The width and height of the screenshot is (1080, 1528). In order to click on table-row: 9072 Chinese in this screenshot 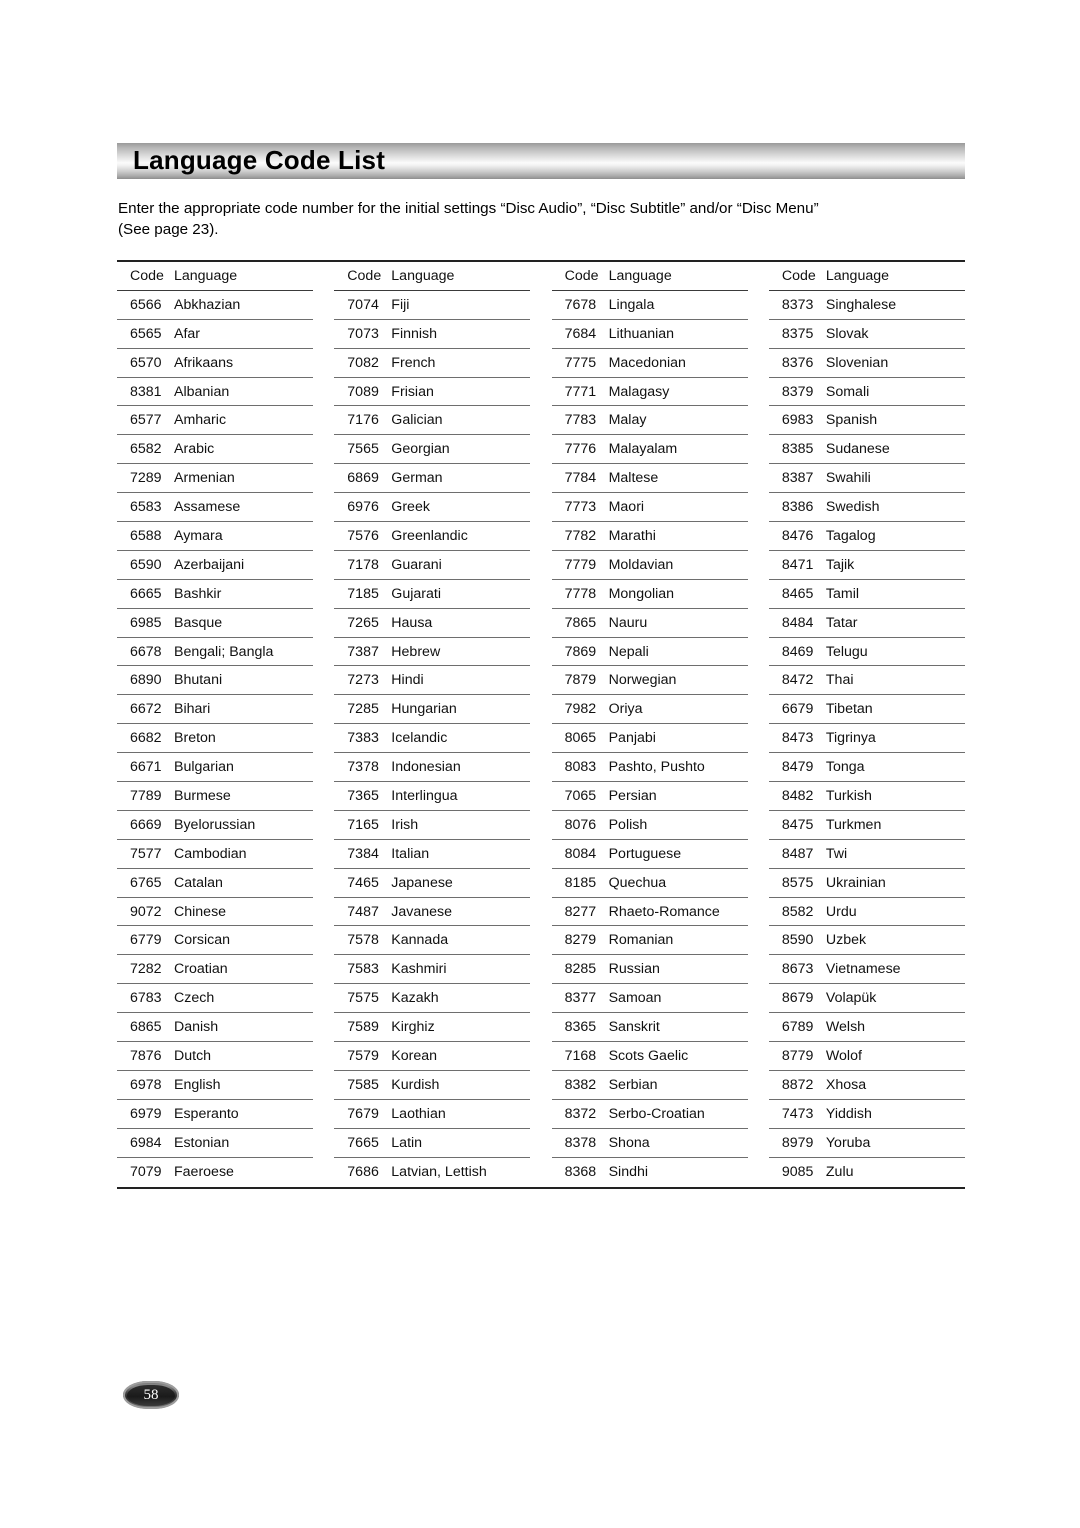, I will do `click(215, 912)`.